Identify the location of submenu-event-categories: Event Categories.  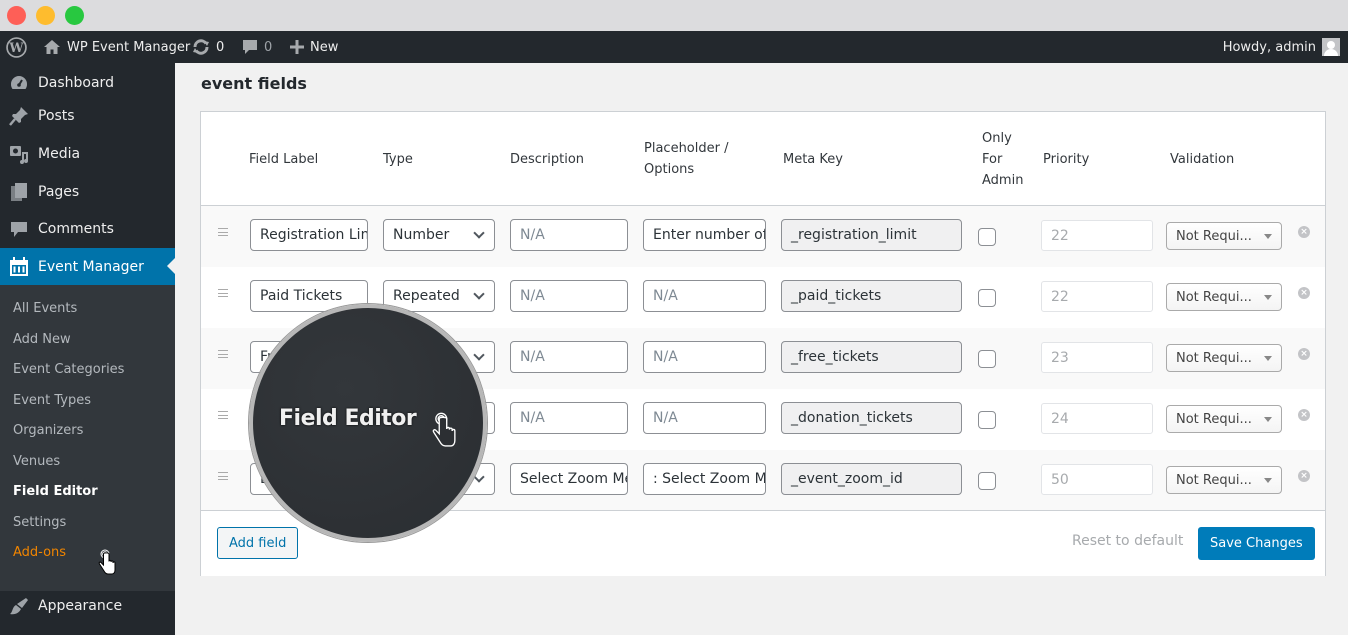
(68, 369).